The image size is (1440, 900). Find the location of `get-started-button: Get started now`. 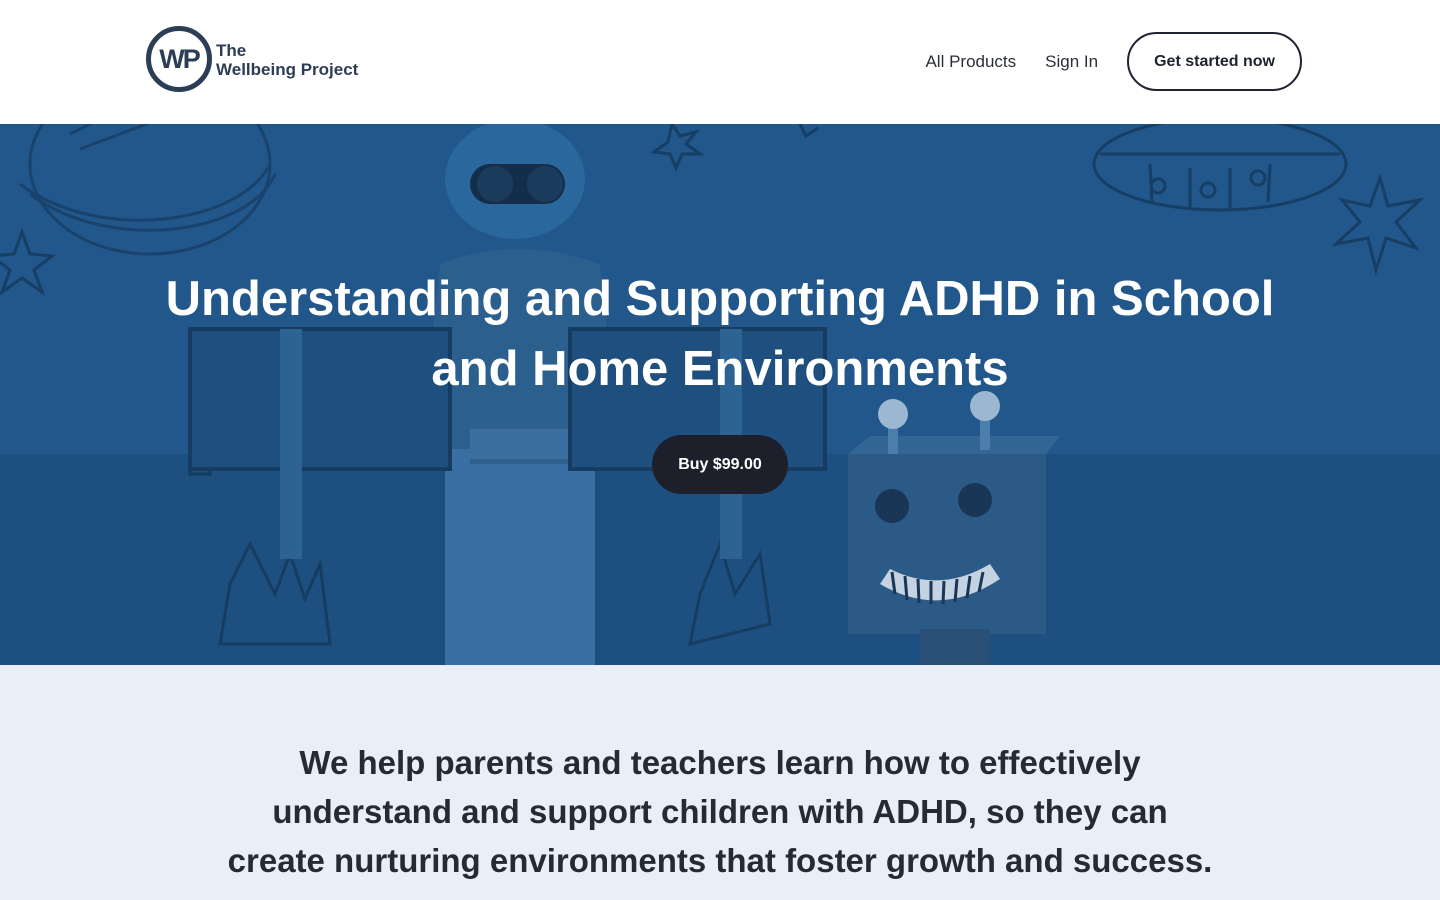

get-started-button: Get started now is located at coordinates (1214, 61).